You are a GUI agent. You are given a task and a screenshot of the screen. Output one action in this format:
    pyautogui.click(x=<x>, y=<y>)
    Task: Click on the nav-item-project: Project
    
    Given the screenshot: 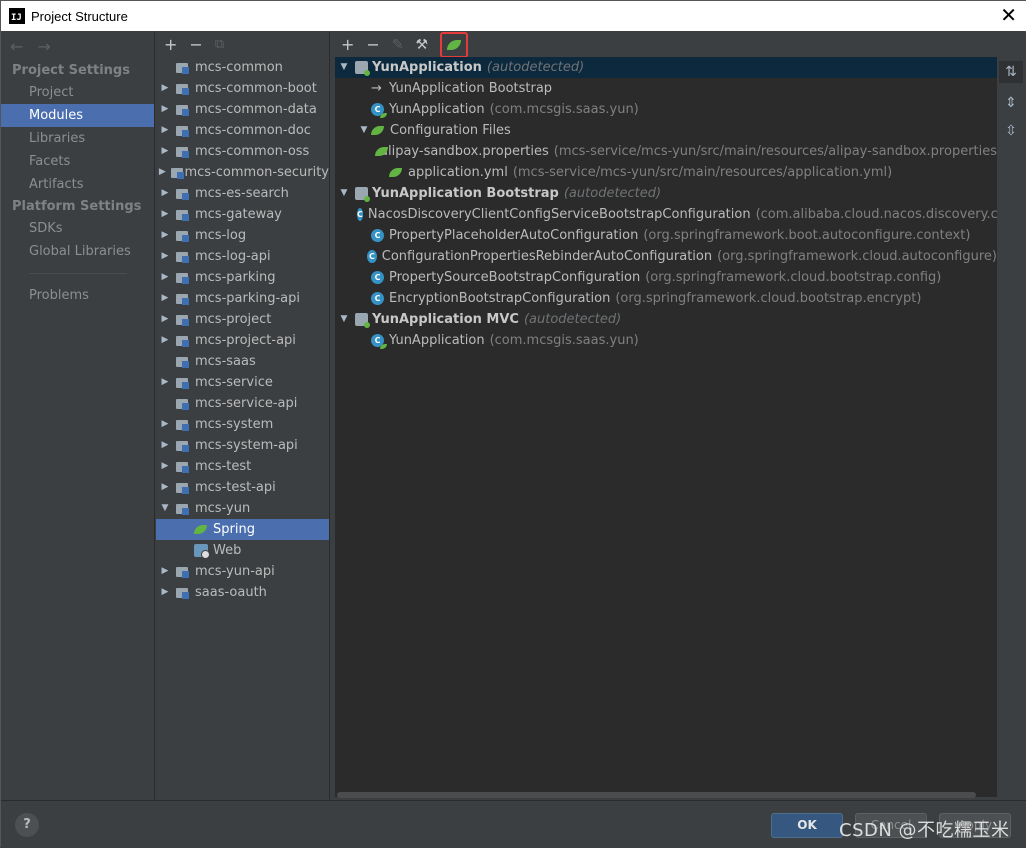 What is the action you would take?
    pyautogui.click(x=77, y=92)
    